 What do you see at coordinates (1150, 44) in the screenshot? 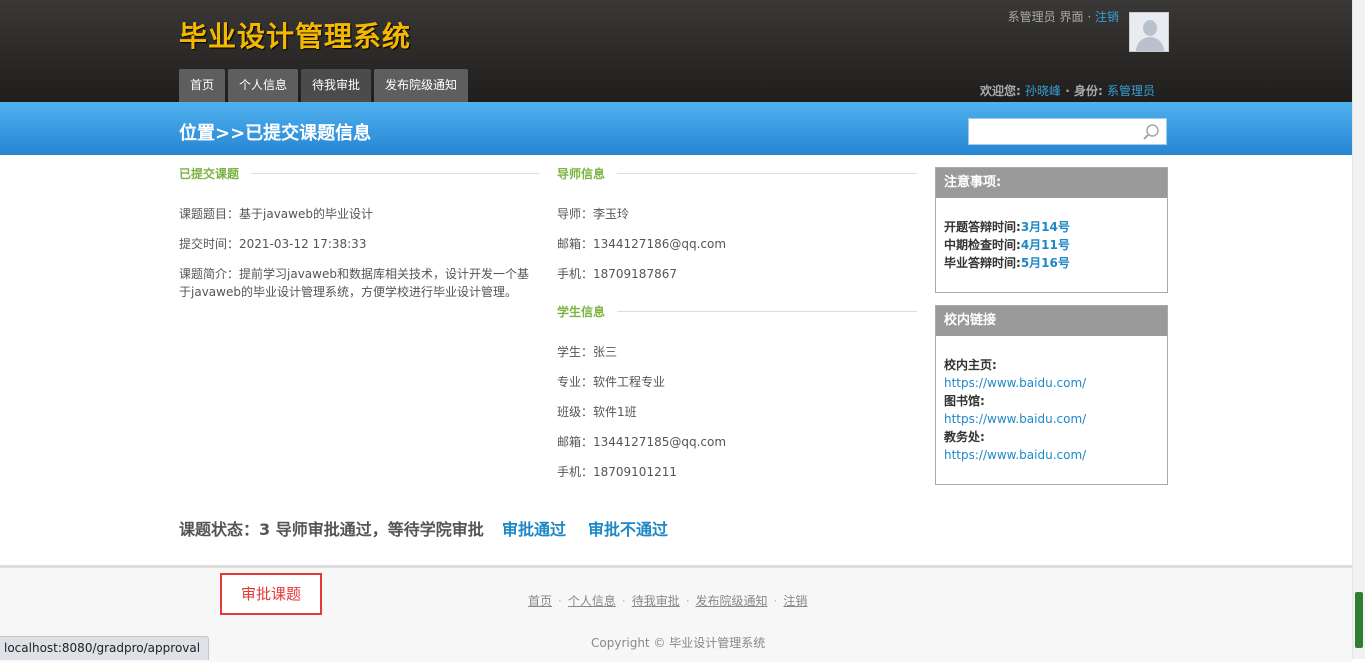
I see `avatar-body-icon` at bounding box center [1150, 44].